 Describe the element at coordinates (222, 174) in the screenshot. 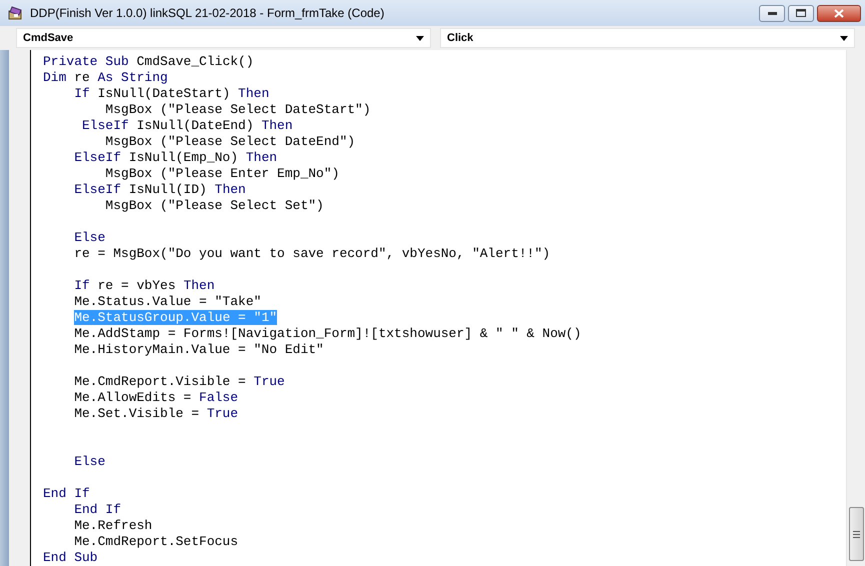

I see `code-line: MsgBox ("Please Enter Emp_No")` at that location.